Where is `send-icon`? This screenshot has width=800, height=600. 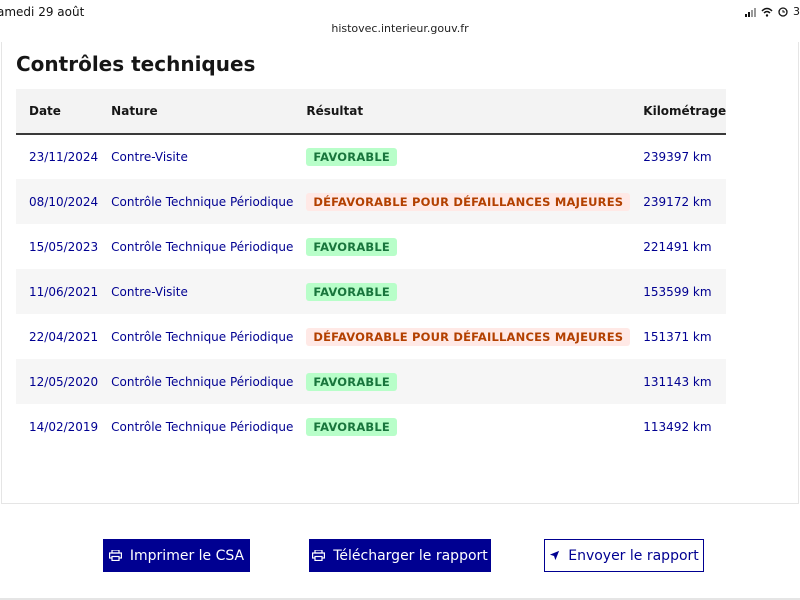 send-icon is located at coordinates (555, 555).